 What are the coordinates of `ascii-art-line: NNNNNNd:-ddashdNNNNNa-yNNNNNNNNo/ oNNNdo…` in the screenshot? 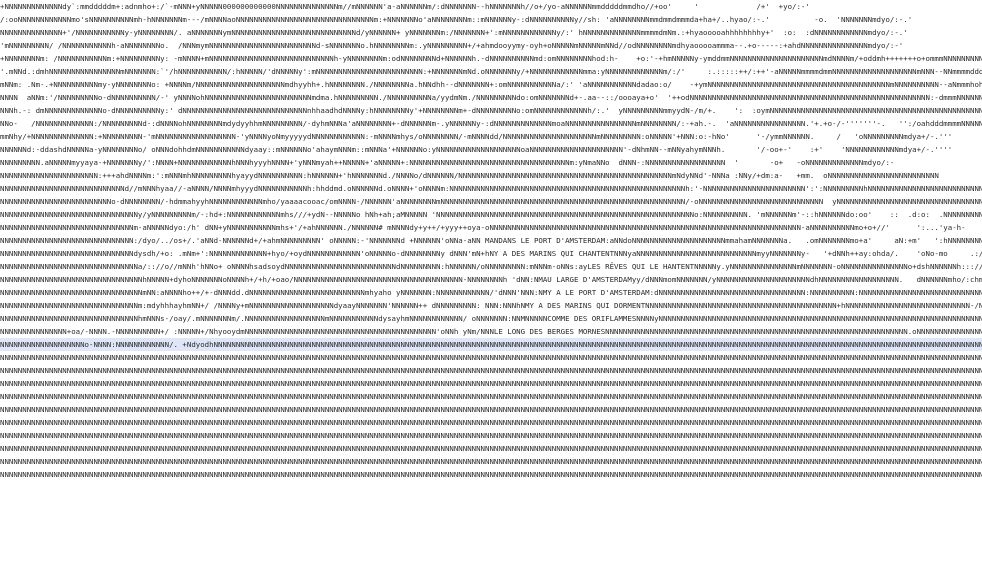 It's located at (476, 149).